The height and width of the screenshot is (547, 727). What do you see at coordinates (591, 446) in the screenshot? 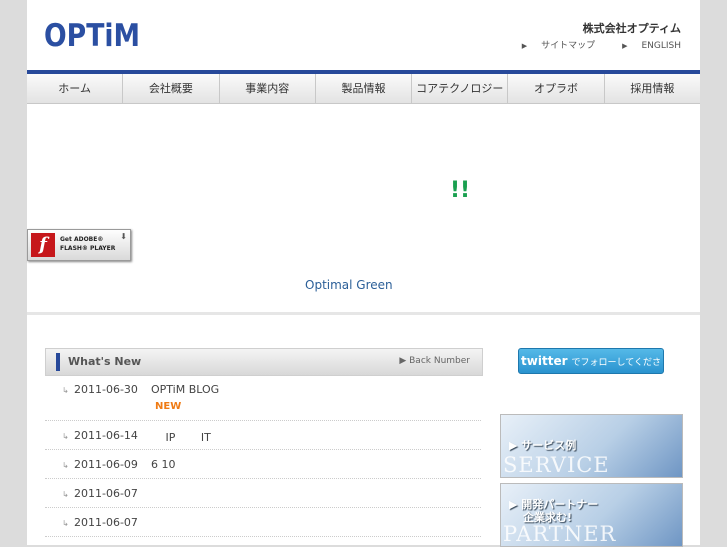
I see `service-banner: ▶ サービス例 SERVICE` at bounding box center [591, 446].